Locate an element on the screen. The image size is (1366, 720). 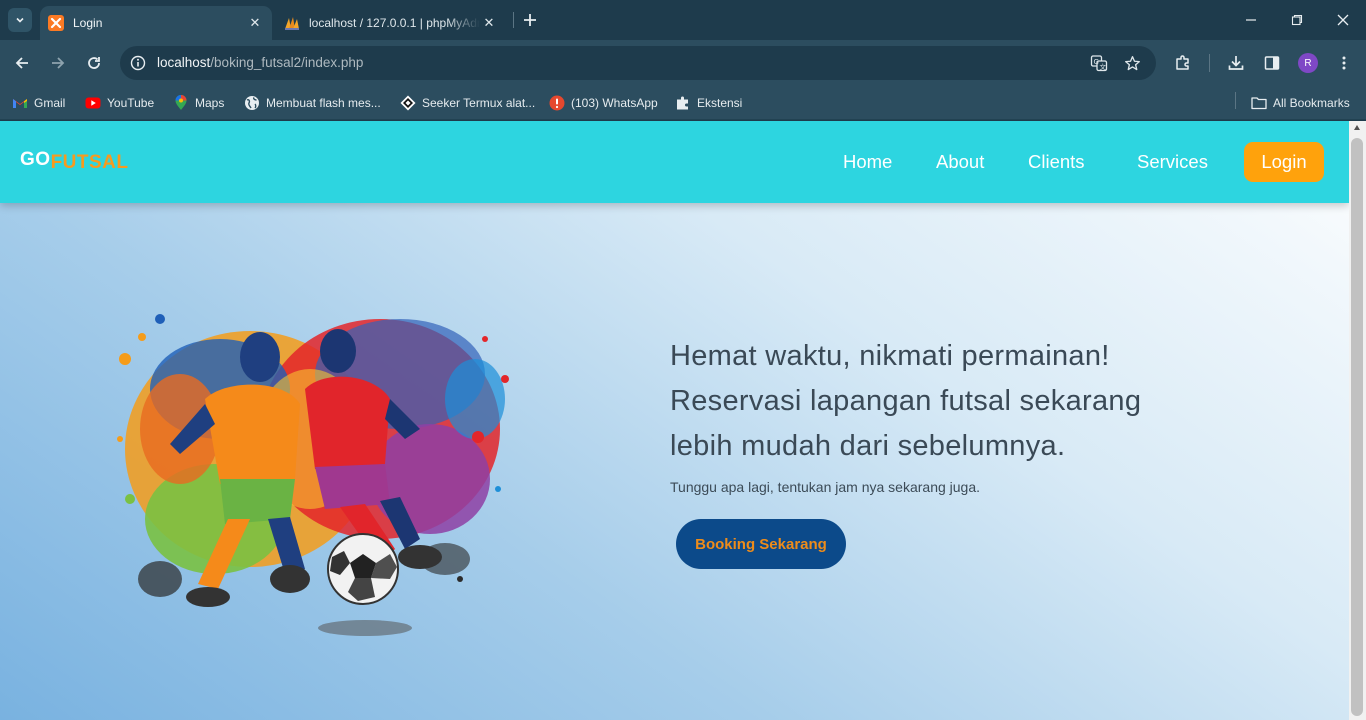
arrow-left-icon is located at coordinates (21, 63).